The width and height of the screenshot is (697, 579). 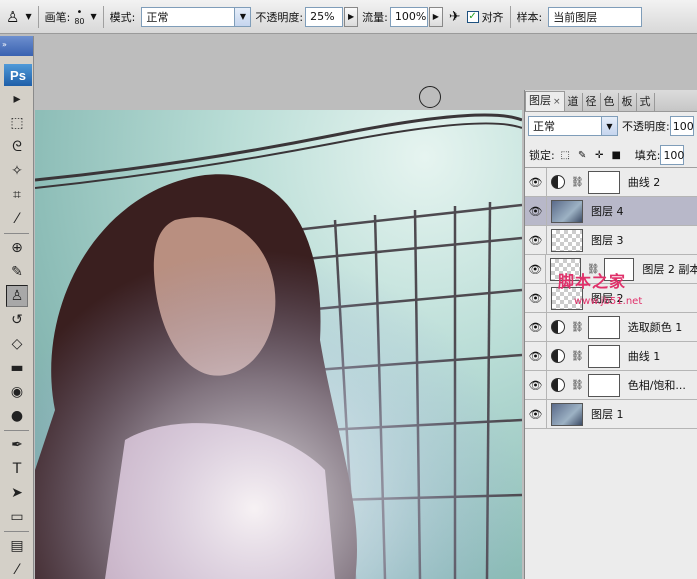 What do you see at coordinates (646, 102) in the screenshot?
I see `panel-tab: 式` at bounding box center [646, 102].